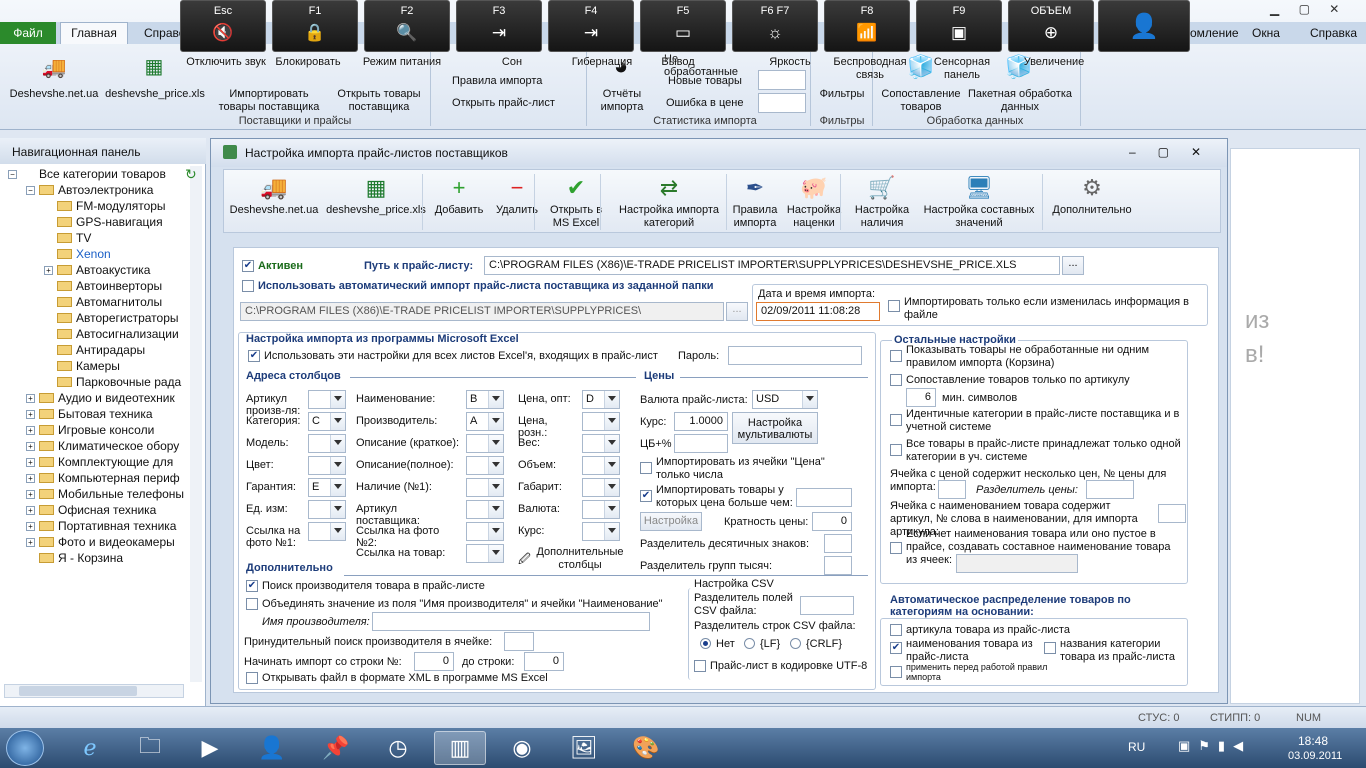  Describe the element at coordinates (832, 521) in the screenshot. I see `multiplicity-input: 0` at that location.